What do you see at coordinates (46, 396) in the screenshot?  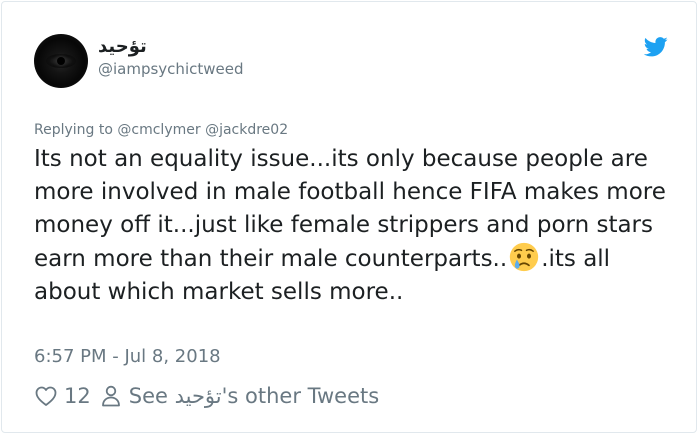 I see `heart-icon` at bounding box center [46, 396].